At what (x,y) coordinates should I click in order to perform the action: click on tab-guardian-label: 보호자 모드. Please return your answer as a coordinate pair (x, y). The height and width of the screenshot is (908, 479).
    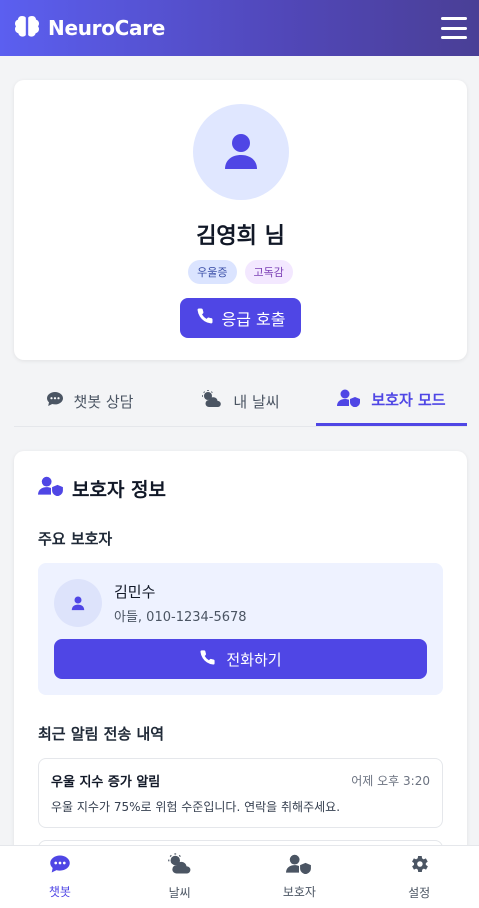
    Looking at the image, I should click on (408, 400).